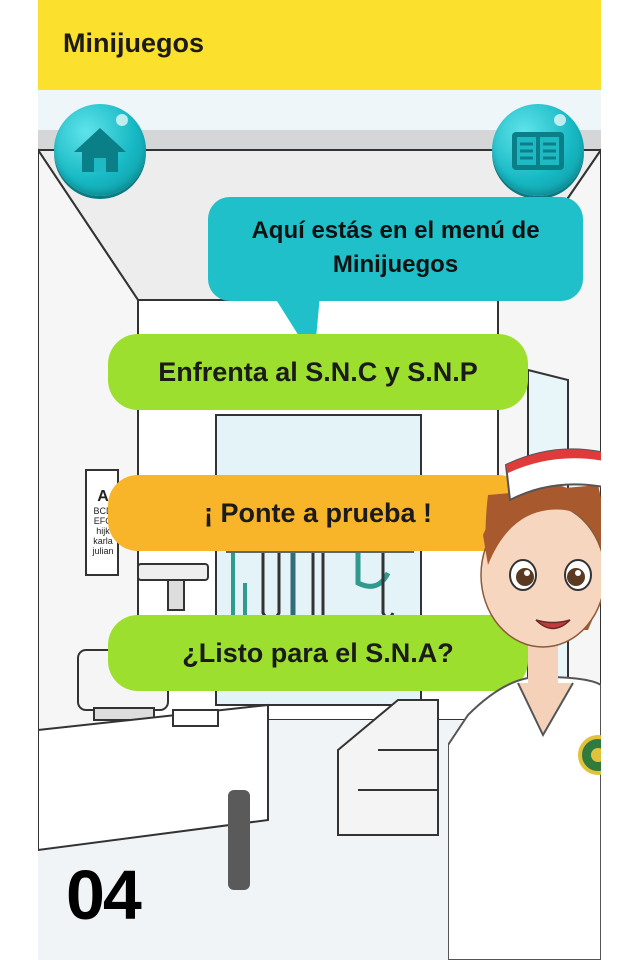 This screenshot has width=640, height=960. What do you see at coordinates (103, 551) in the screenshot?
I see `eye-chart-line: julian` at bounding box center [103, 551].